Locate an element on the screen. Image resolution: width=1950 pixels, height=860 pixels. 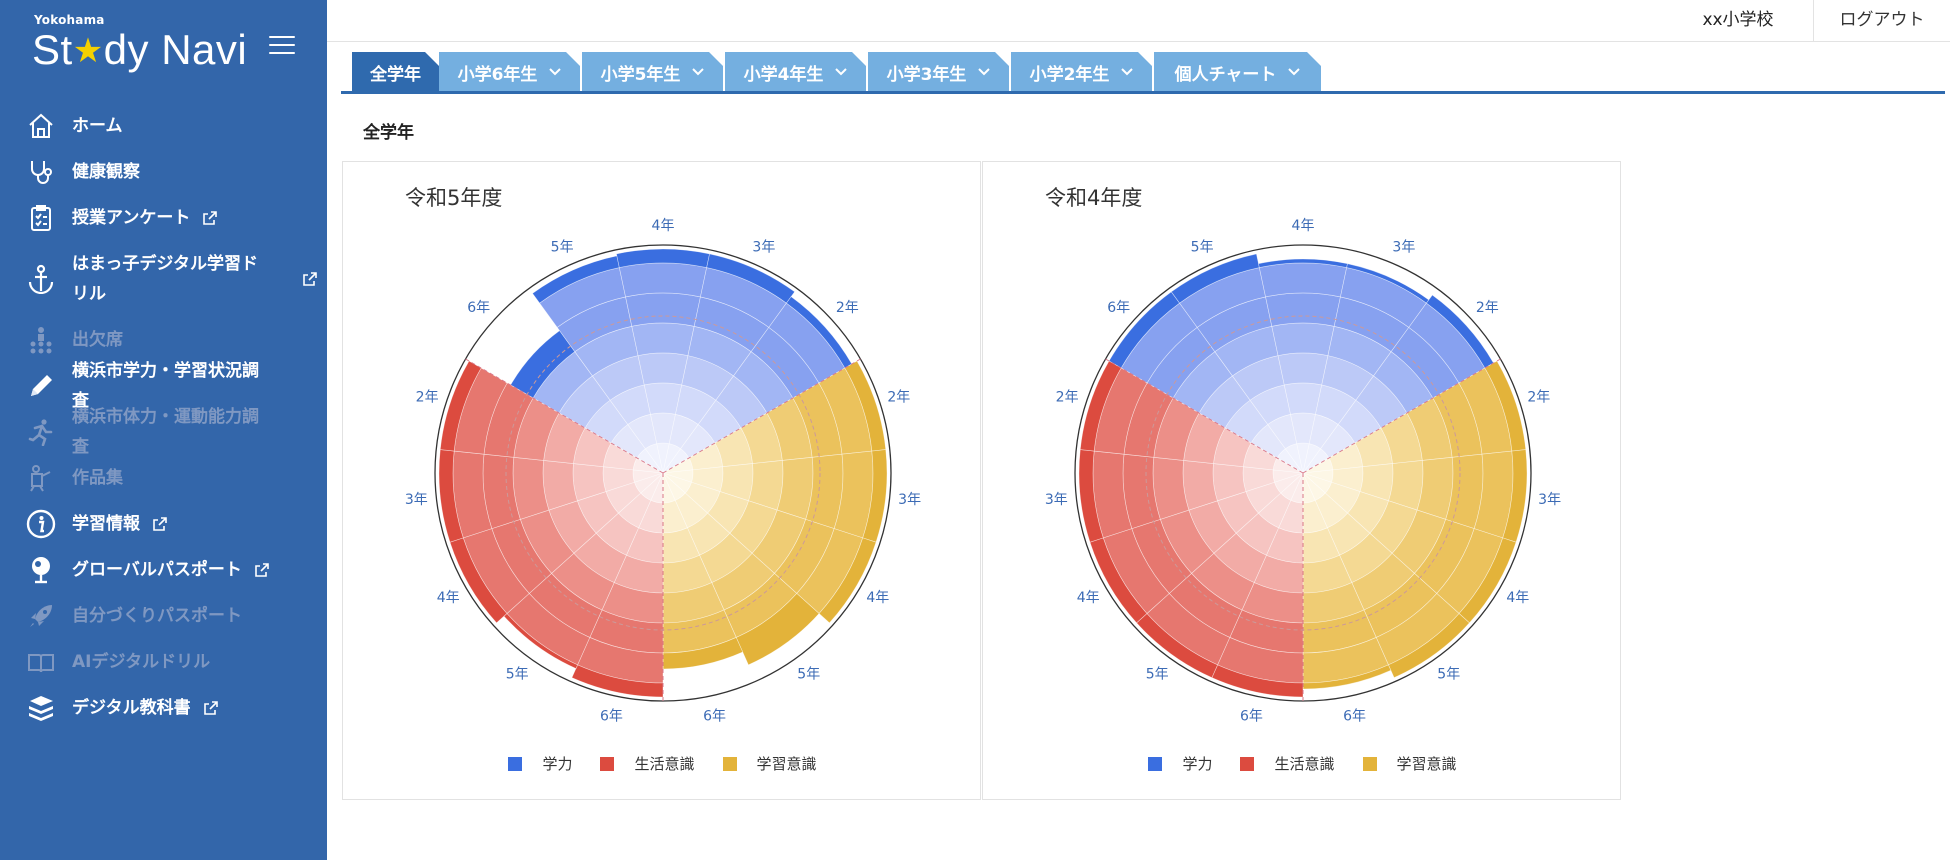
tab-label: 個人チャート is located at coordinates (1225, 74).